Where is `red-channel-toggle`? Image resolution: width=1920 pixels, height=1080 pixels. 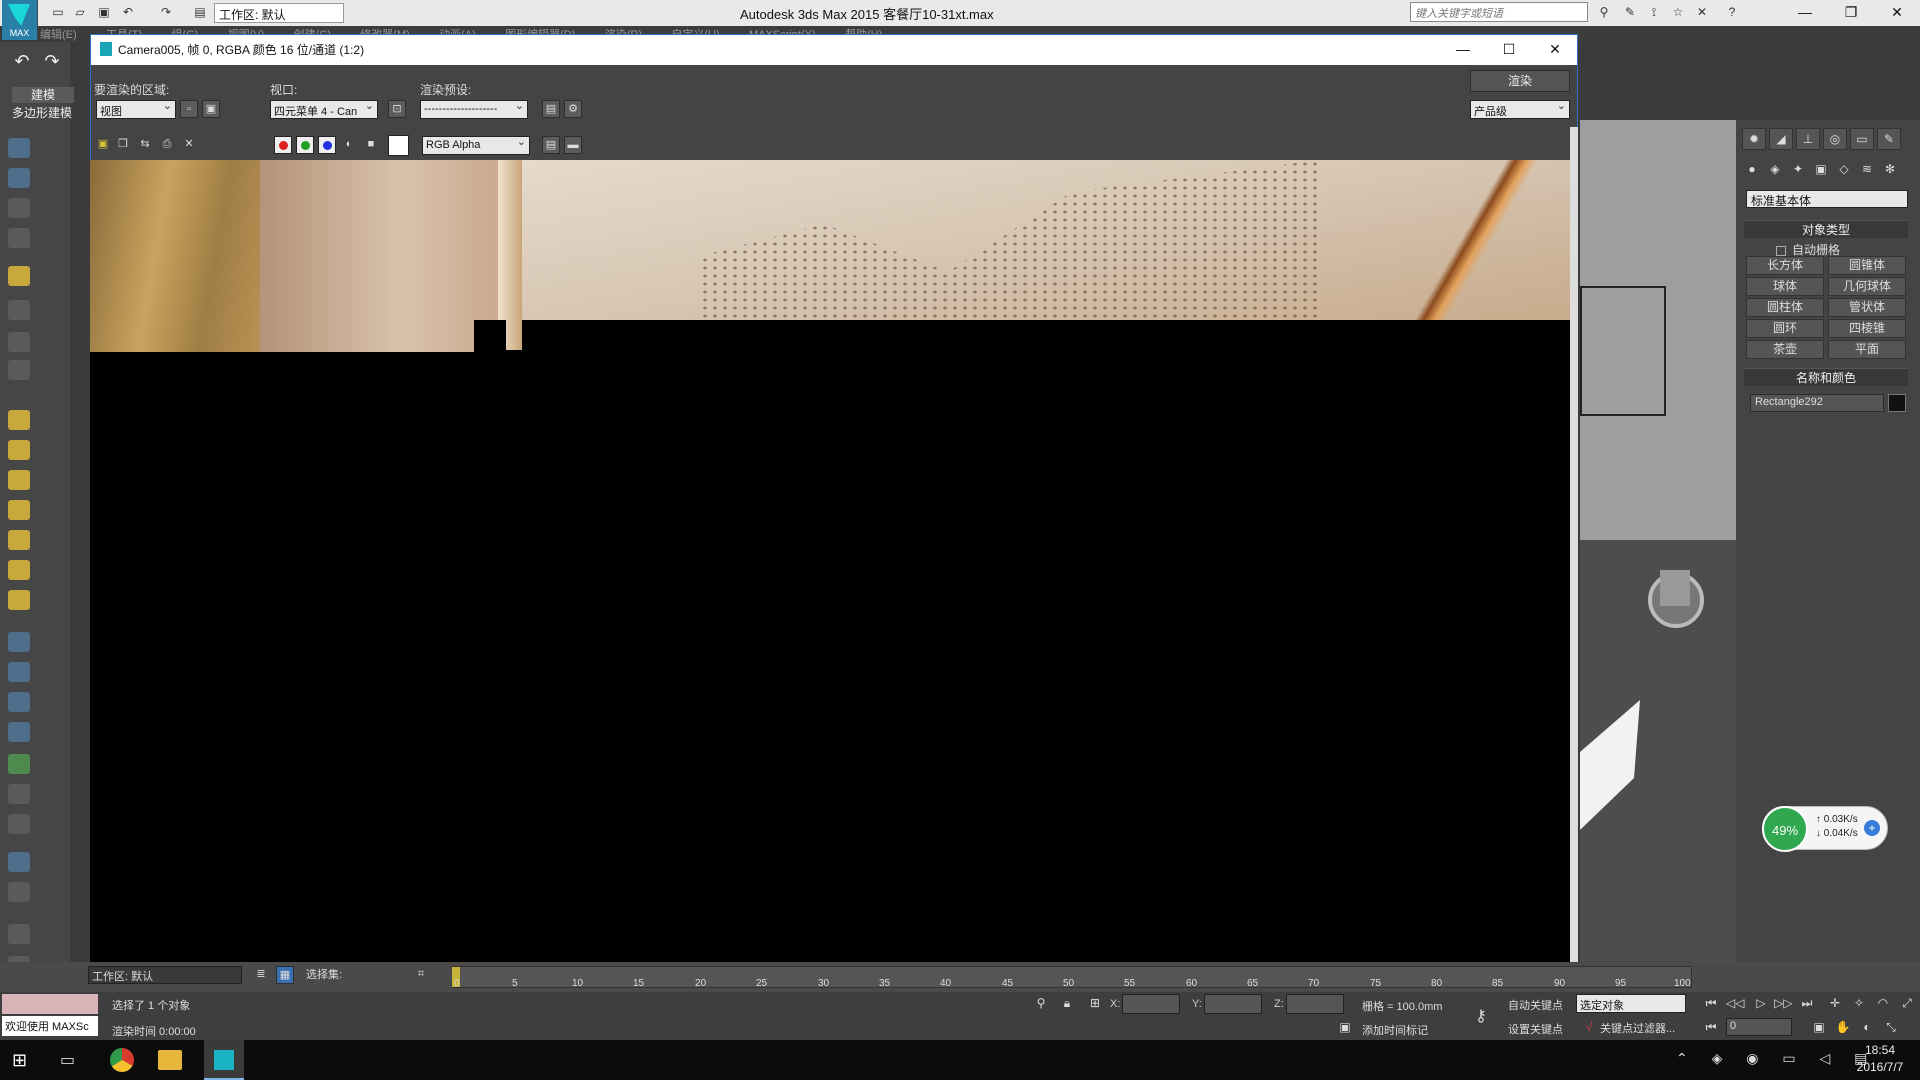
red-channel-toggle is located at coordinates (283, 145).